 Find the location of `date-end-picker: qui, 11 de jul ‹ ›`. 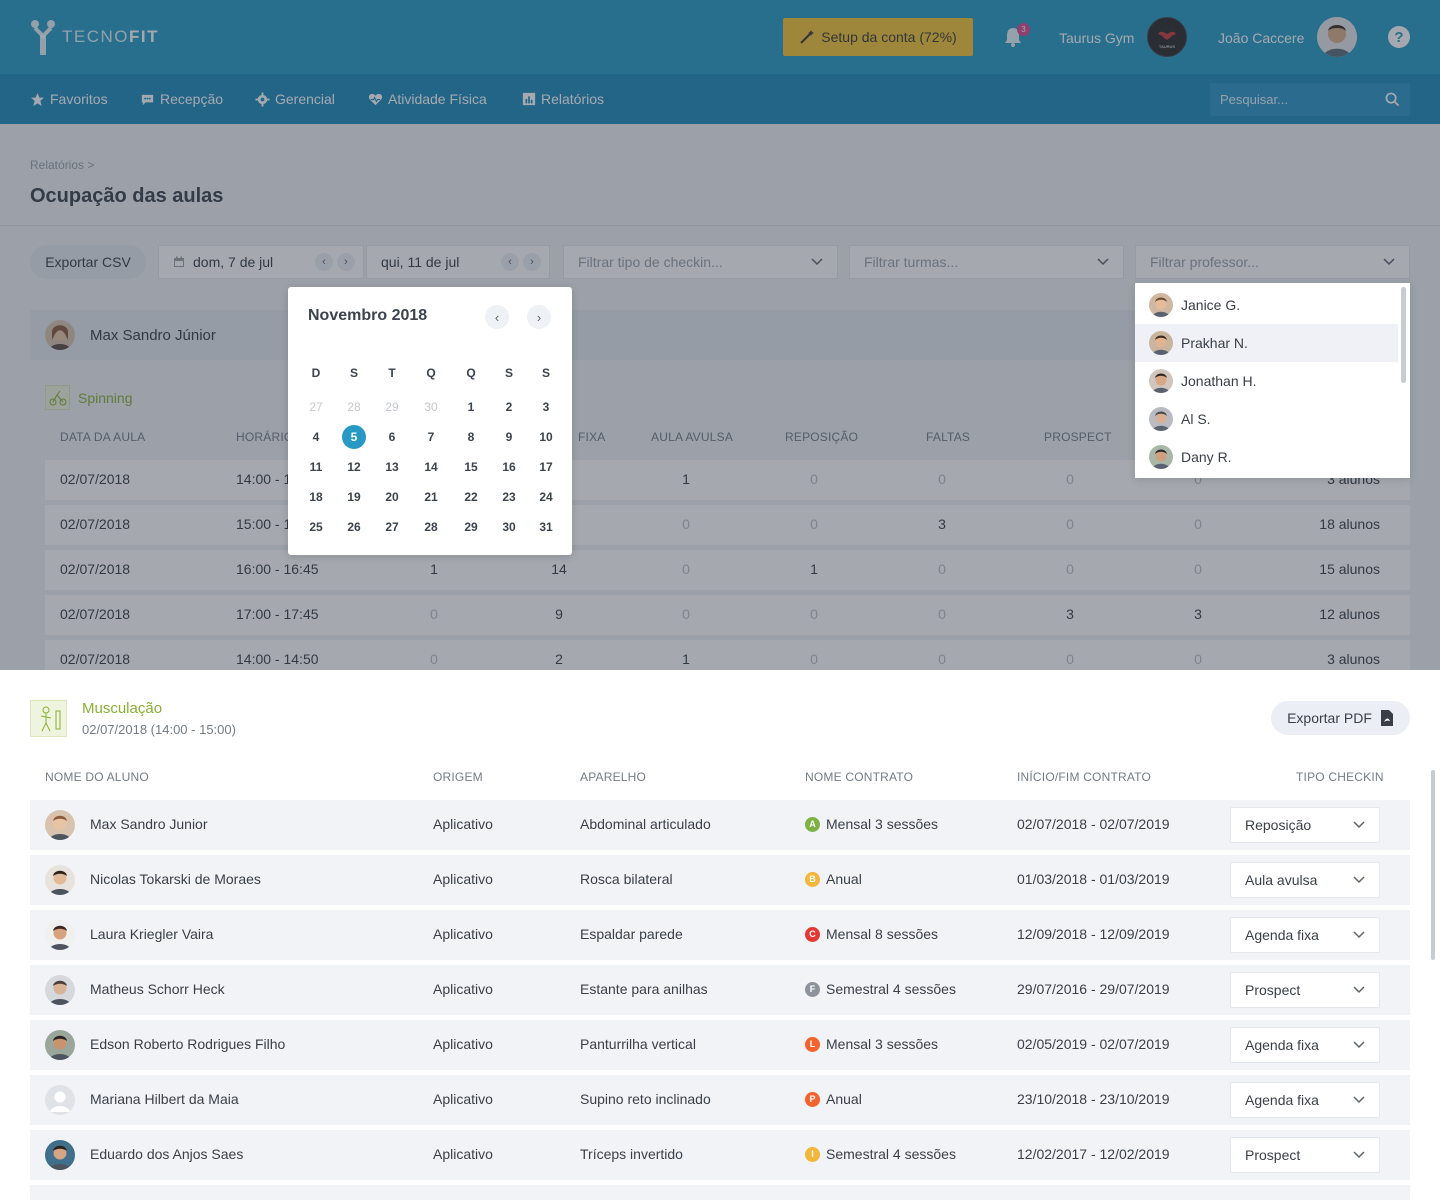

date-end-picker: qui, 11 de jul ‹ › is located at coordinates (458, 262).